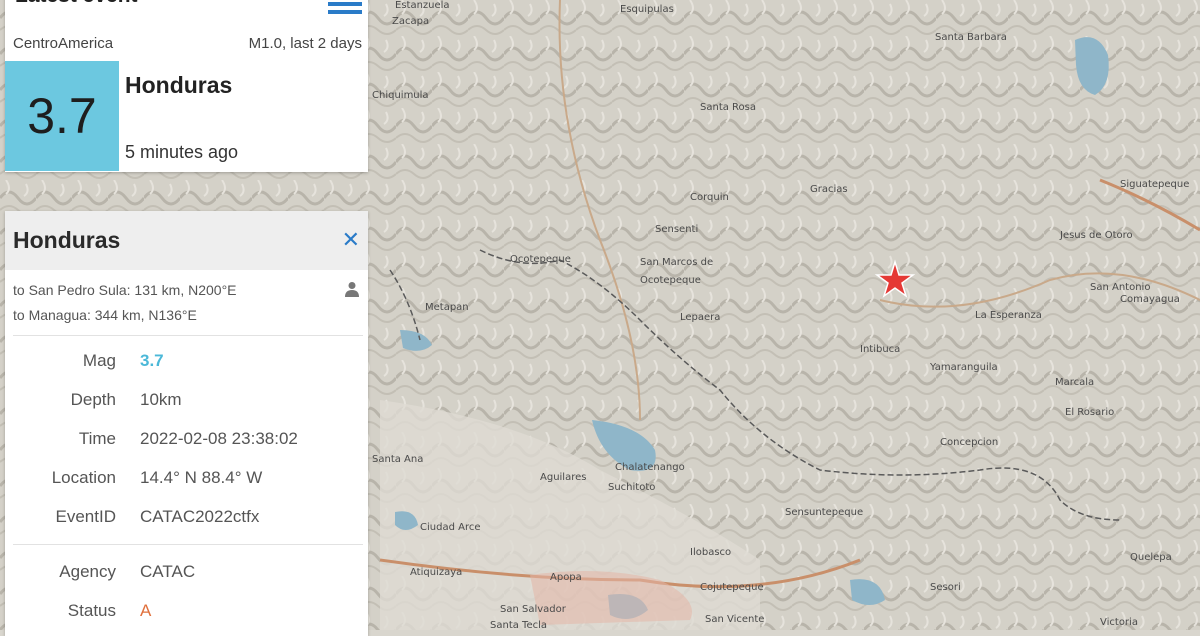 The height and width of the screenshot is (636, 1200). I want to click on row-key: Agency, so click(87, 571).